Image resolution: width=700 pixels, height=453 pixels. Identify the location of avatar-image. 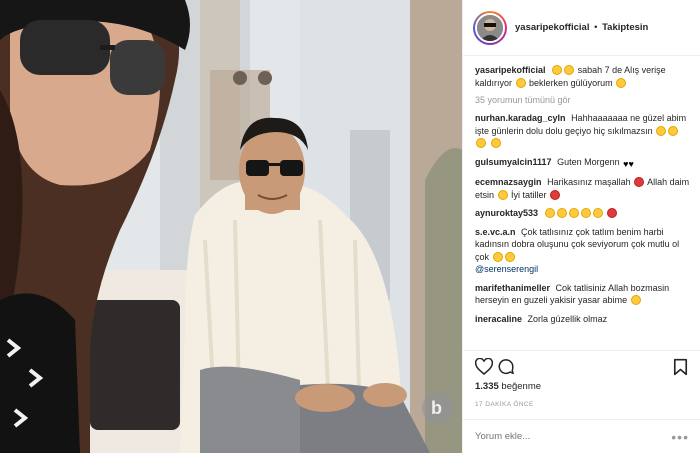
(490, 27).